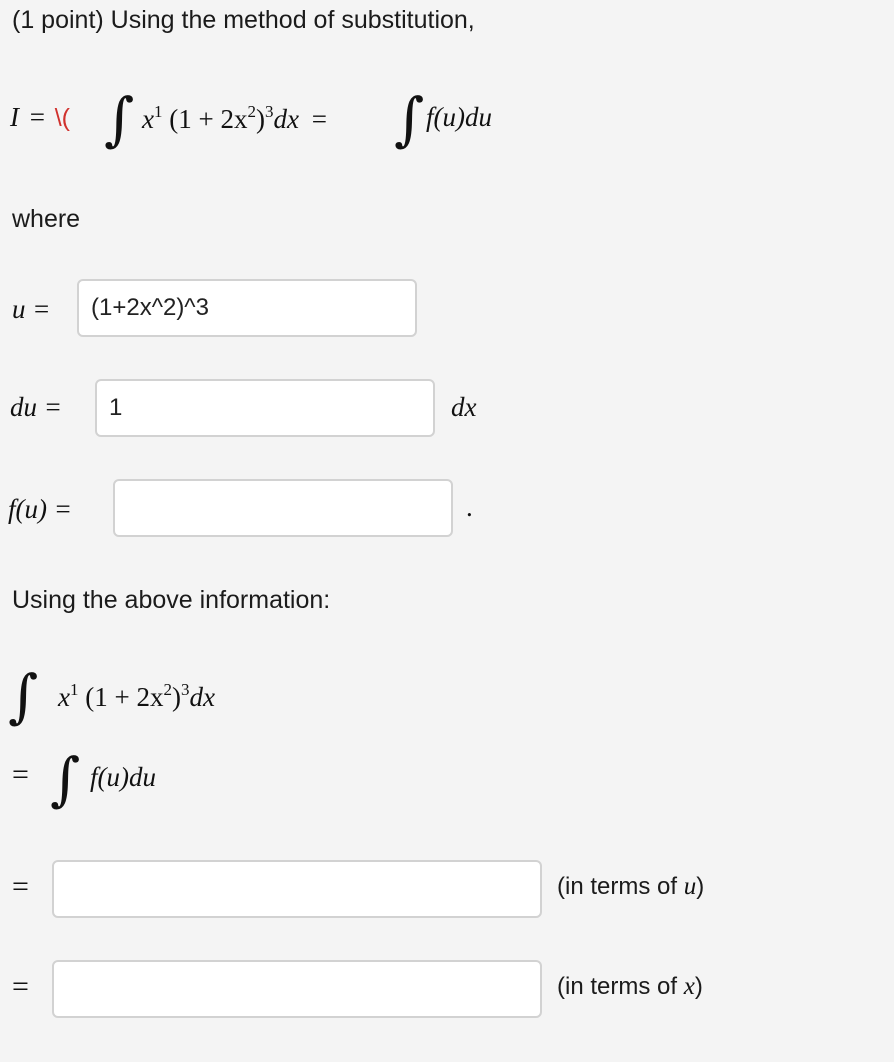  I want to click on answer-u-input, so click(297, 889).